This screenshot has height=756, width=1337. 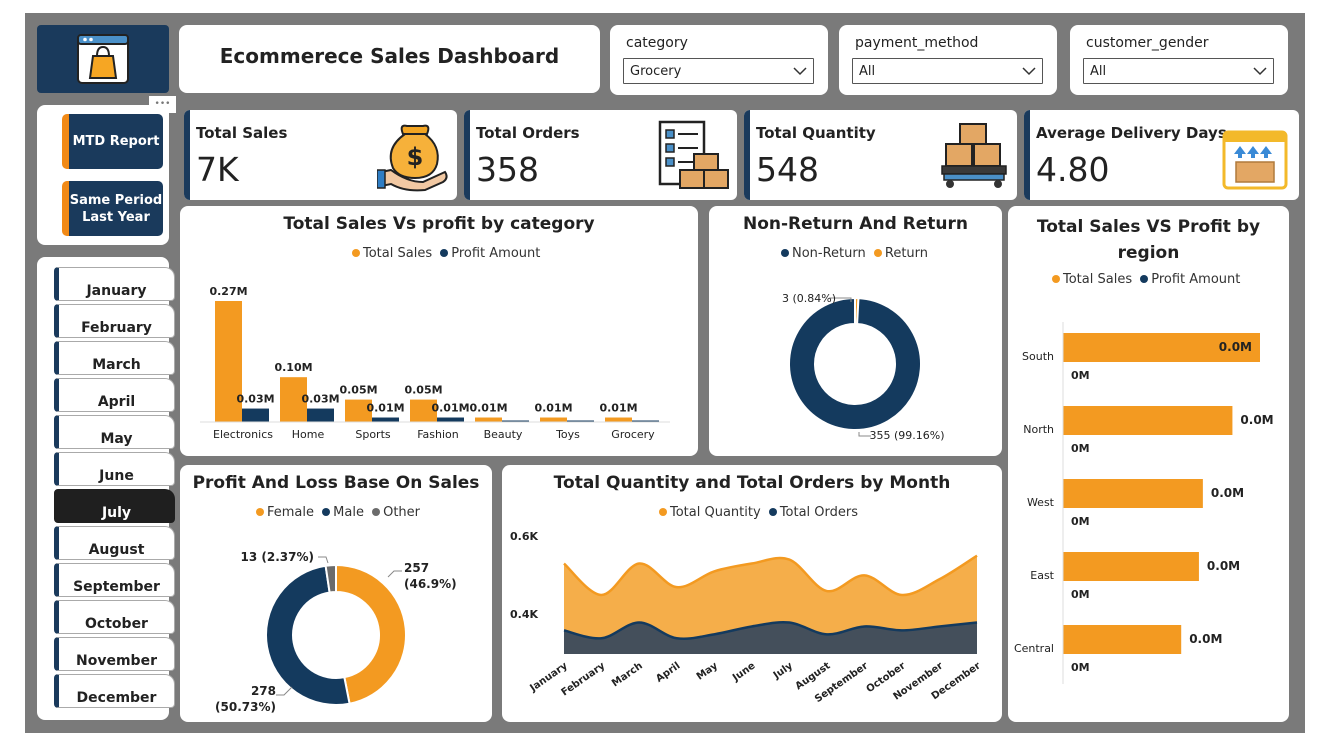 I want to click on tick-label: East, so click(x=1042, y=575).